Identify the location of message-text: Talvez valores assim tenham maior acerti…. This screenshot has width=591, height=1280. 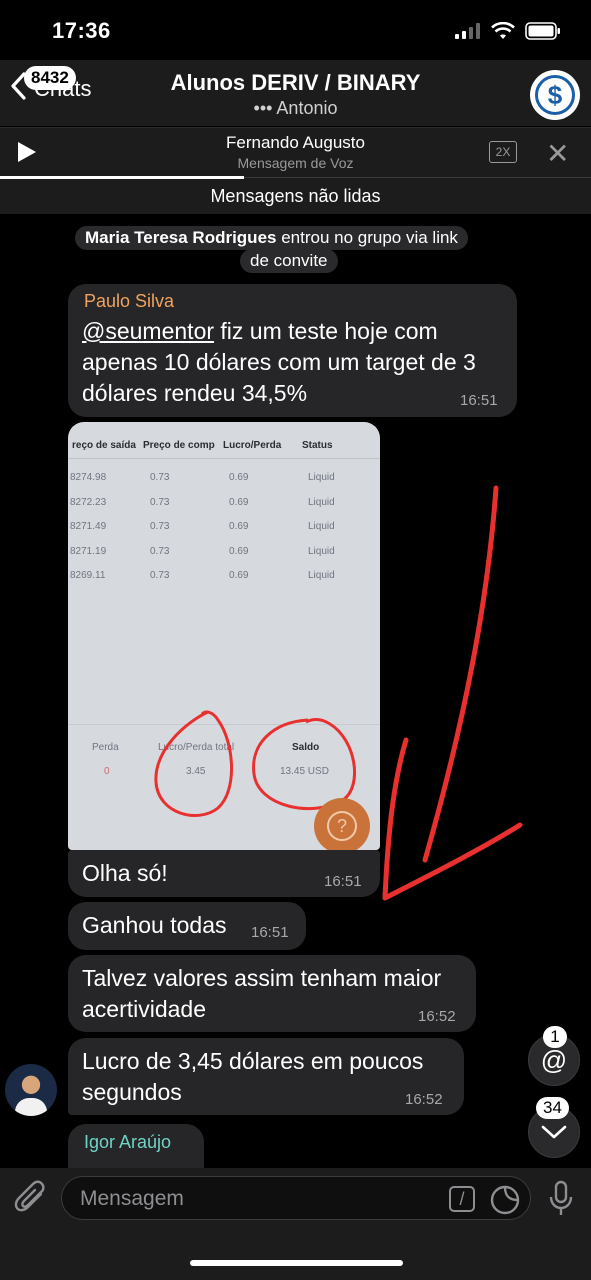
(261, 994).